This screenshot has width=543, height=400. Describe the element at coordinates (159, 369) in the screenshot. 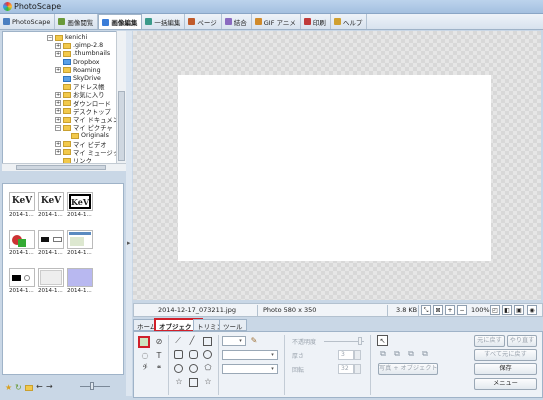

I see `quote-icon: ❝` at that location.